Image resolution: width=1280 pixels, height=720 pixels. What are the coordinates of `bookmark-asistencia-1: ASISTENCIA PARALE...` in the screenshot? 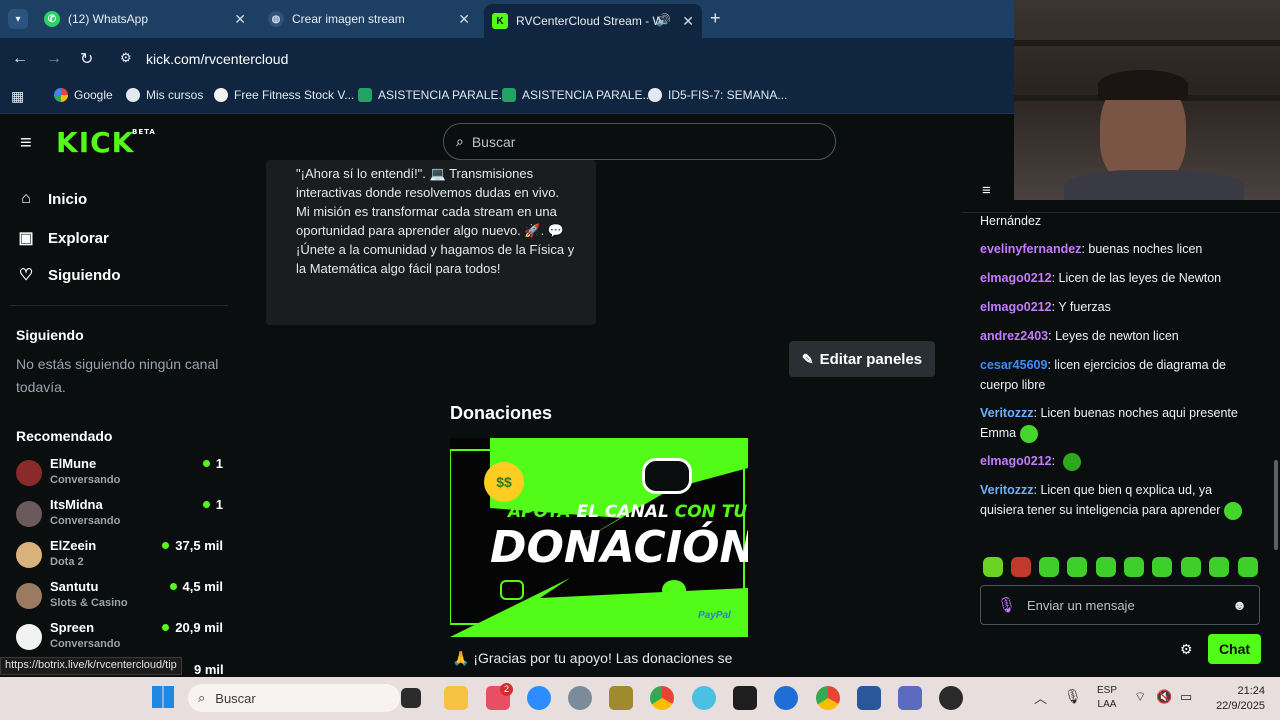 It's located at (433, 95).